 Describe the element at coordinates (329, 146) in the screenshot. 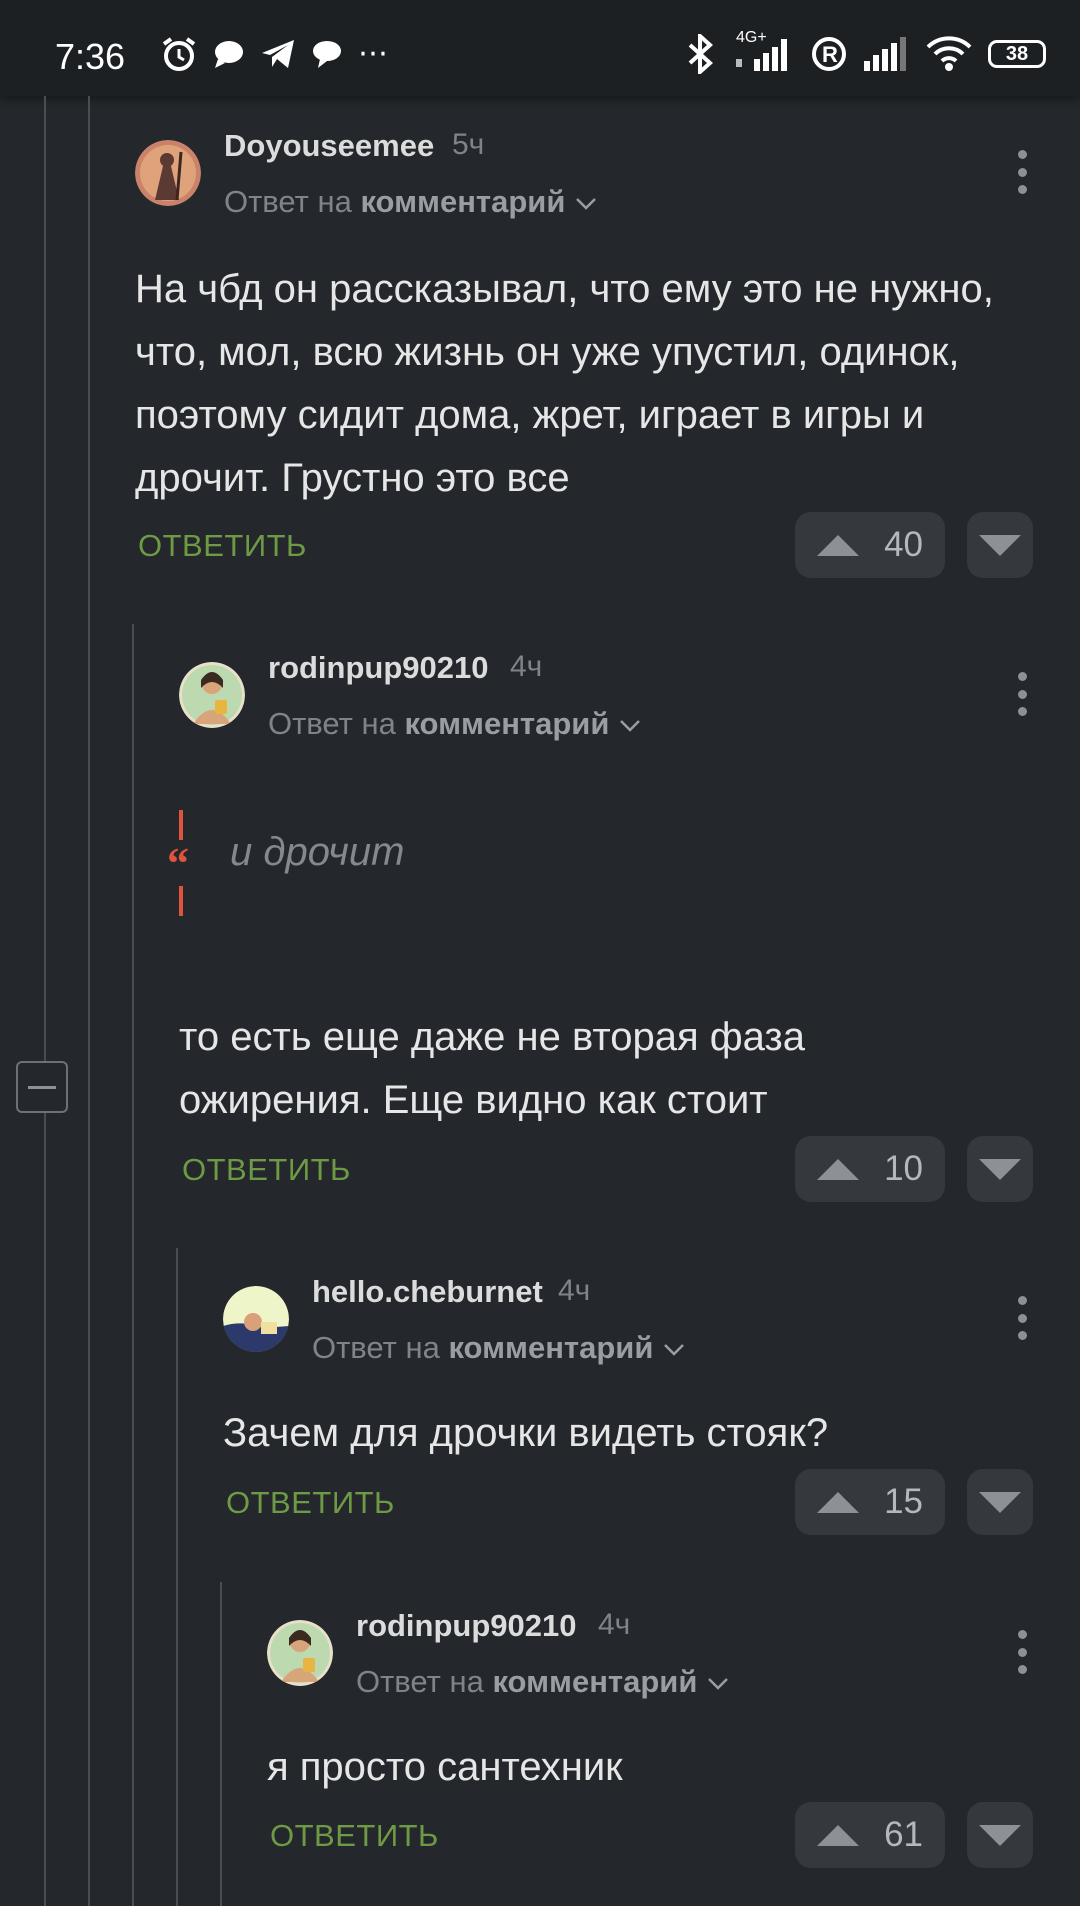

I see `comment-author: Doyouseemee` at that location.